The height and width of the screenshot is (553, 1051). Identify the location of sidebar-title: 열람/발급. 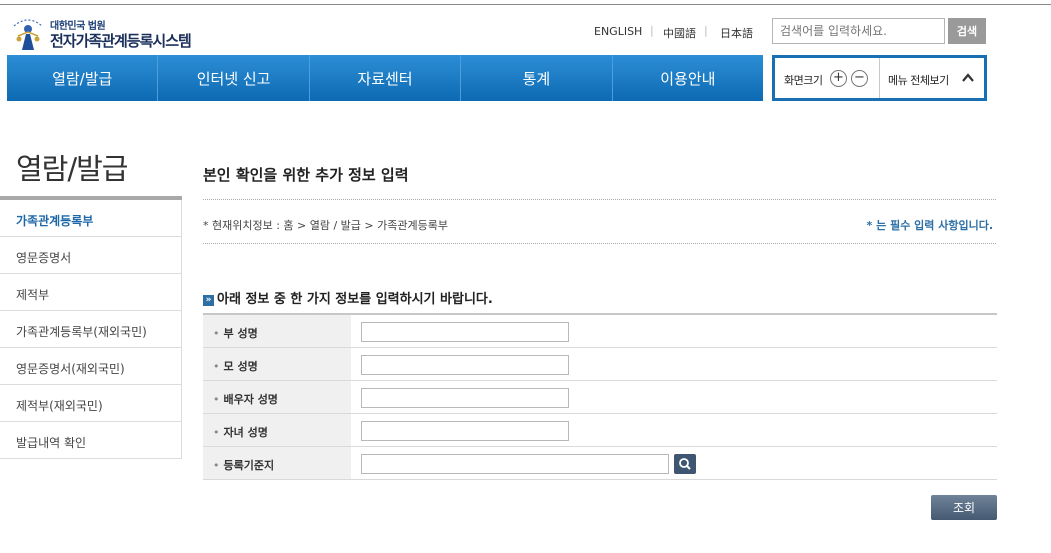
(72, 169).